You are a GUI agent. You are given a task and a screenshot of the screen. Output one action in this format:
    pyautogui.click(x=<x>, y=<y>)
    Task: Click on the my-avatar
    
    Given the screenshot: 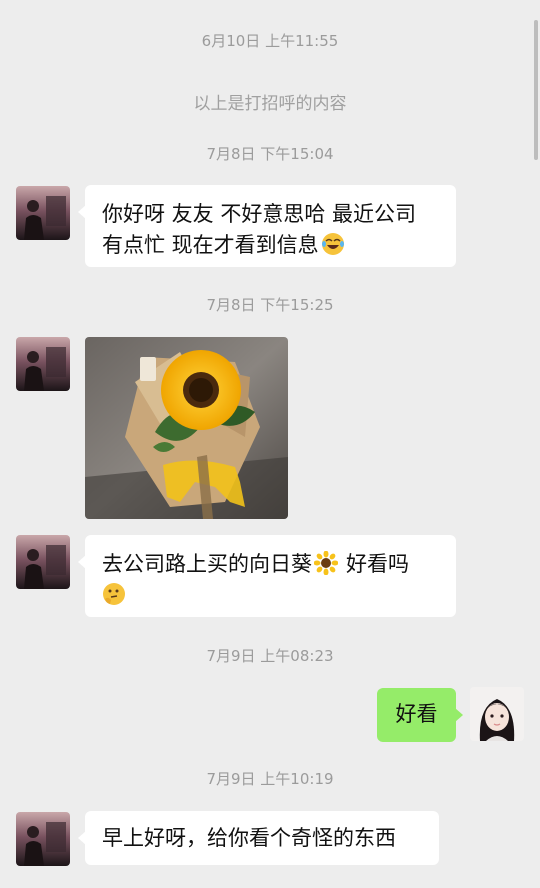 What is the action you would take?
    pyautogui.click(x=497, y=714)
    